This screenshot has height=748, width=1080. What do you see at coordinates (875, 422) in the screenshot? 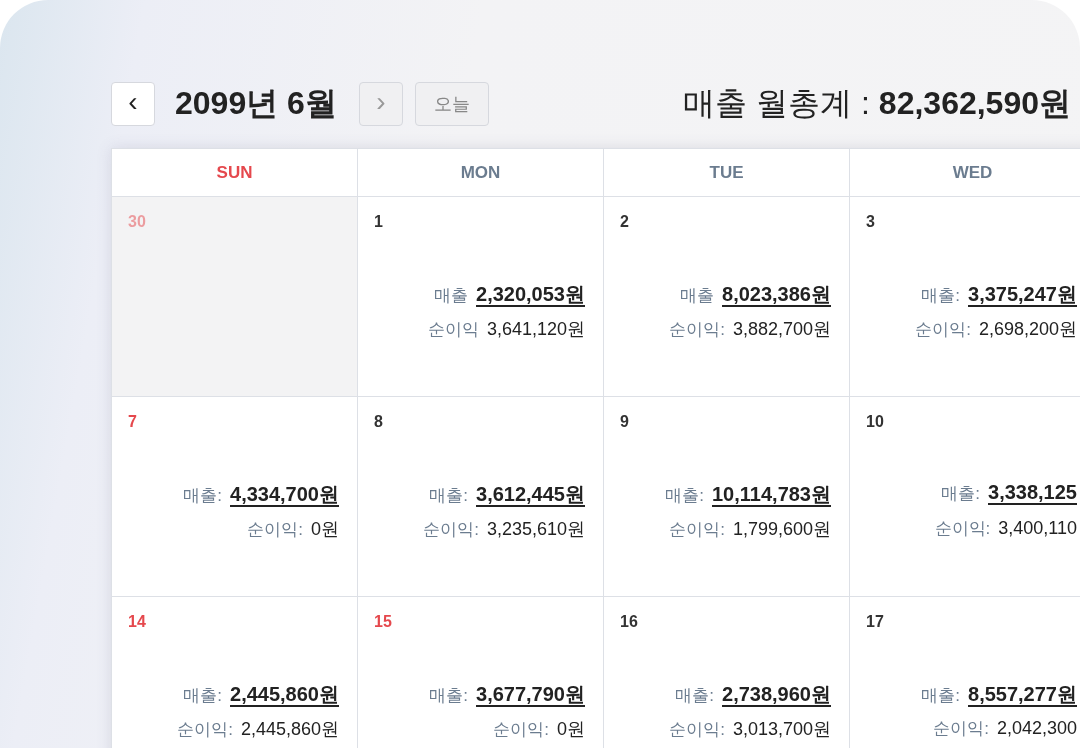
I see `day-number: 10` at bounding box center [875, 422].